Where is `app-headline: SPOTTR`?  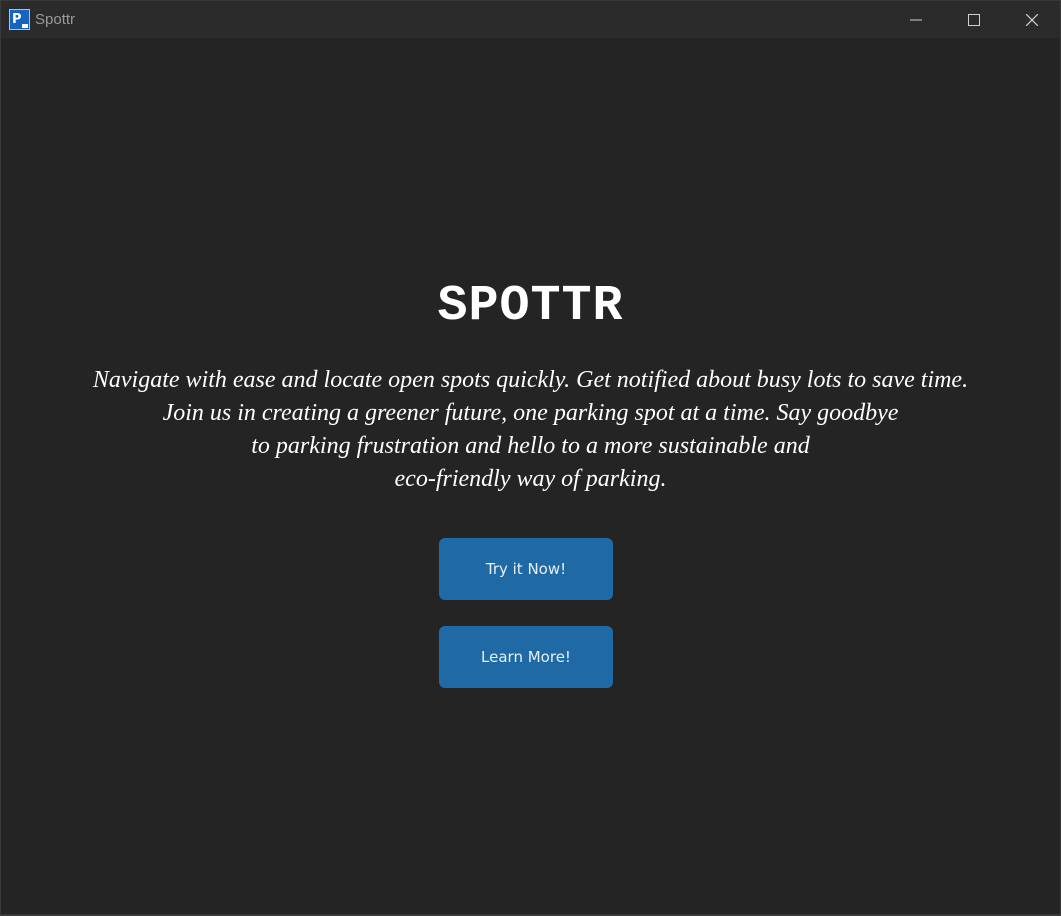
app-headline: SPOTTR is located at coordinates (530, 306).